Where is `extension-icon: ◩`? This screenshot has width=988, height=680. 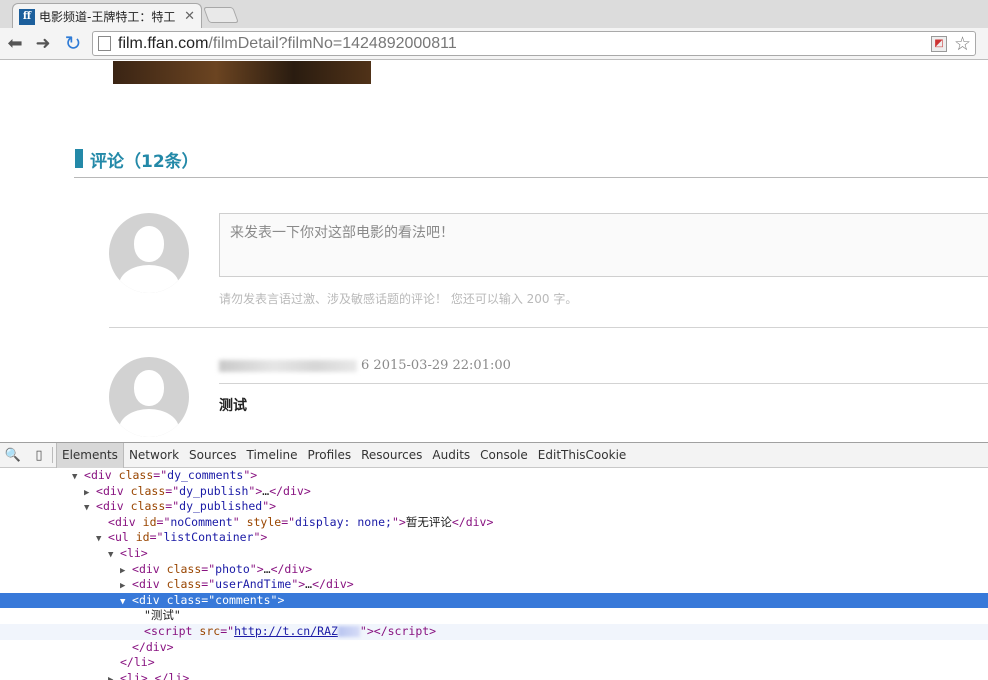
extension-icon: ◩ is located at coordinates (939, 44).